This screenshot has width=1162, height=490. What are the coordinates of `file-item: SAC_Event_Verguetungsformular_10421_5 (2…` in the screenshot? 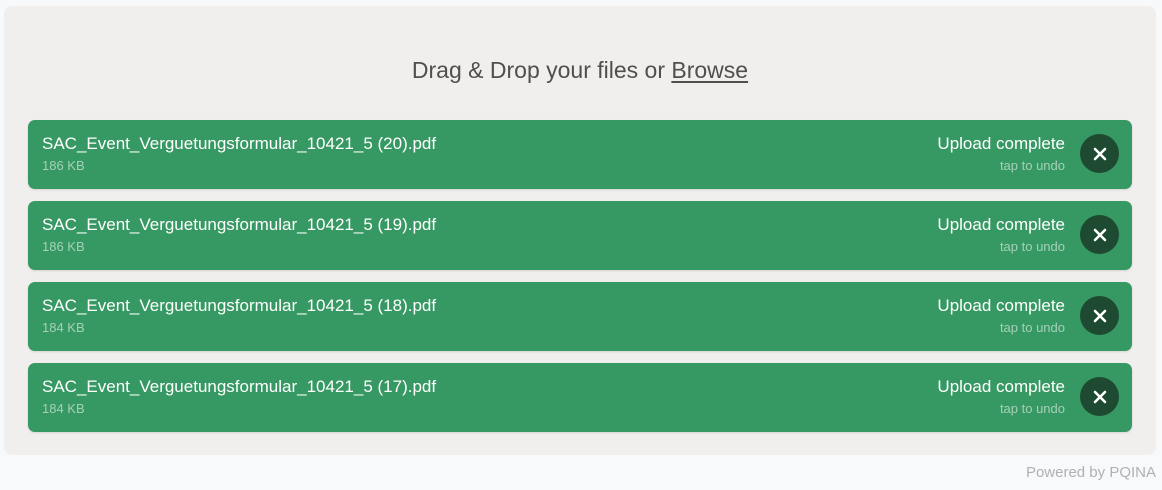 It's located at (580, 154).